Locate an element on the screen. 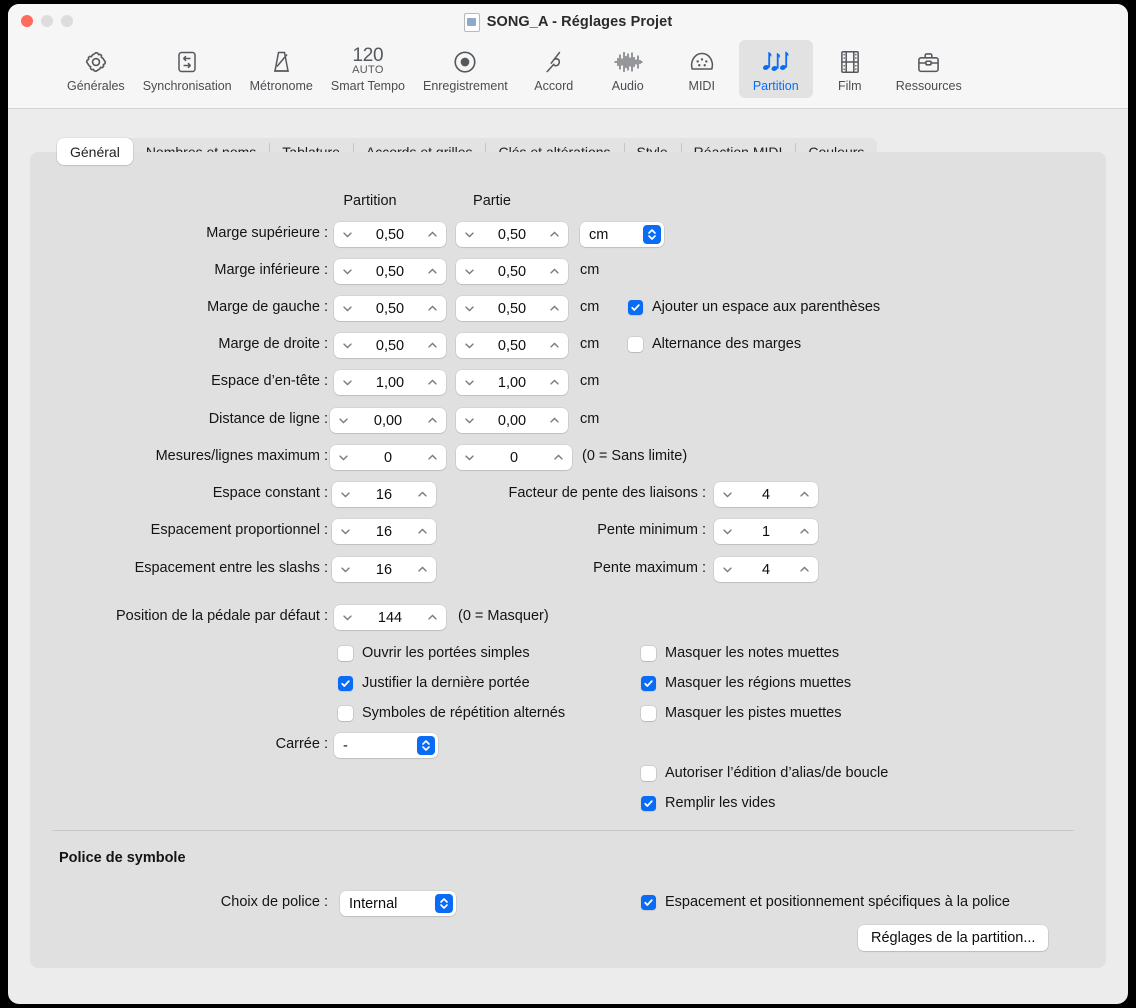  stepper-marge-superieure-partie: 0,50 is located at coordinates (512, 234).